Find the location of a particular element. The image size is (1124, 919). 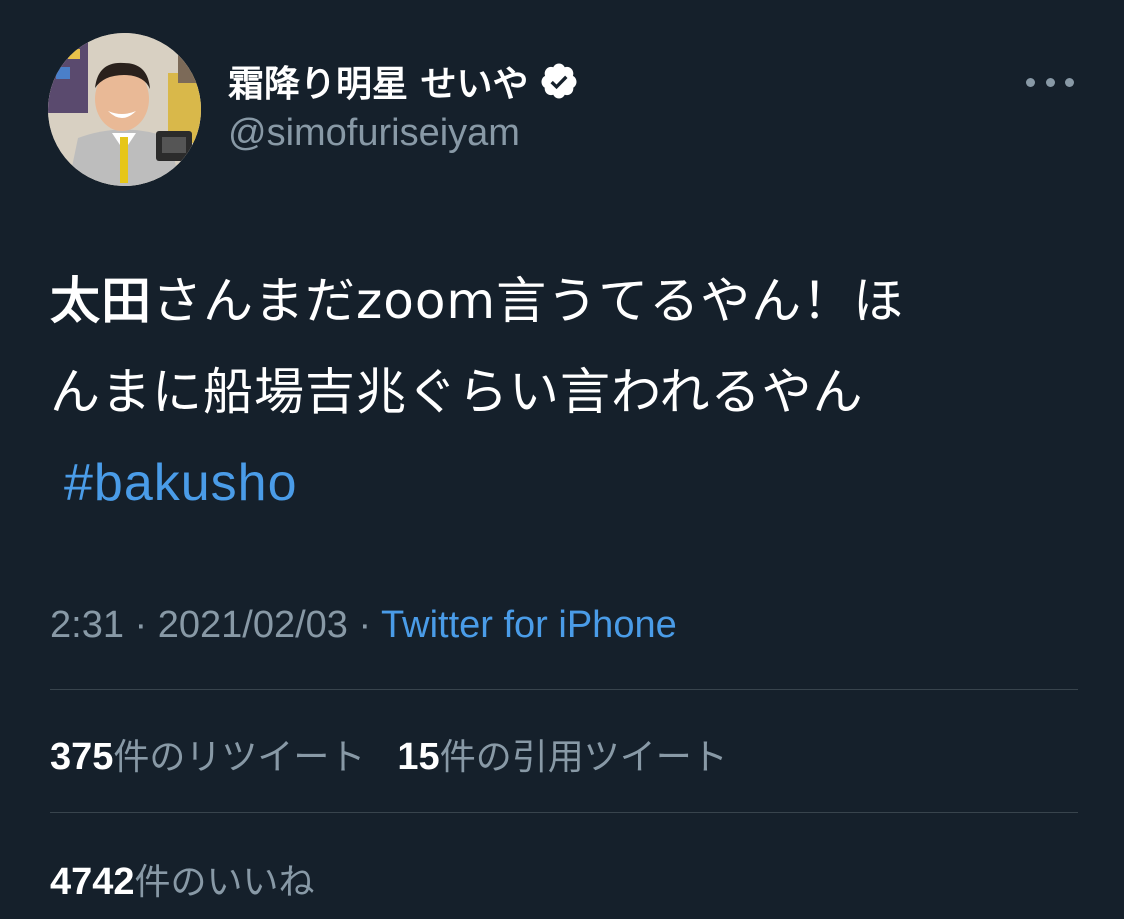

likes-stats: 4742件のいいね is located at coordinates (198, 879).